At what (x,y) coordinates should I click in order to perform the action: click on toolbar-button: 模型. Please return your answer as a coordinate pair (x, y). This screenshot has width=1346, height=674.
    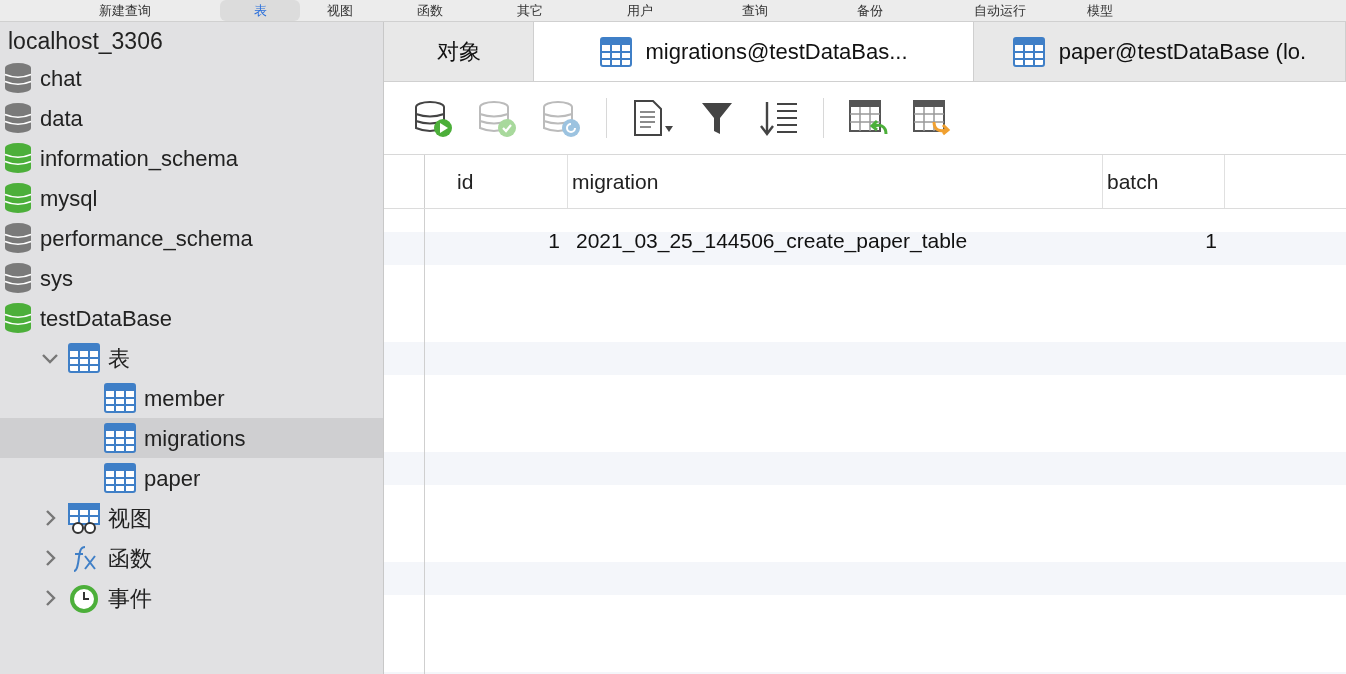
    Looking at the image, I should click on (1100, 10).